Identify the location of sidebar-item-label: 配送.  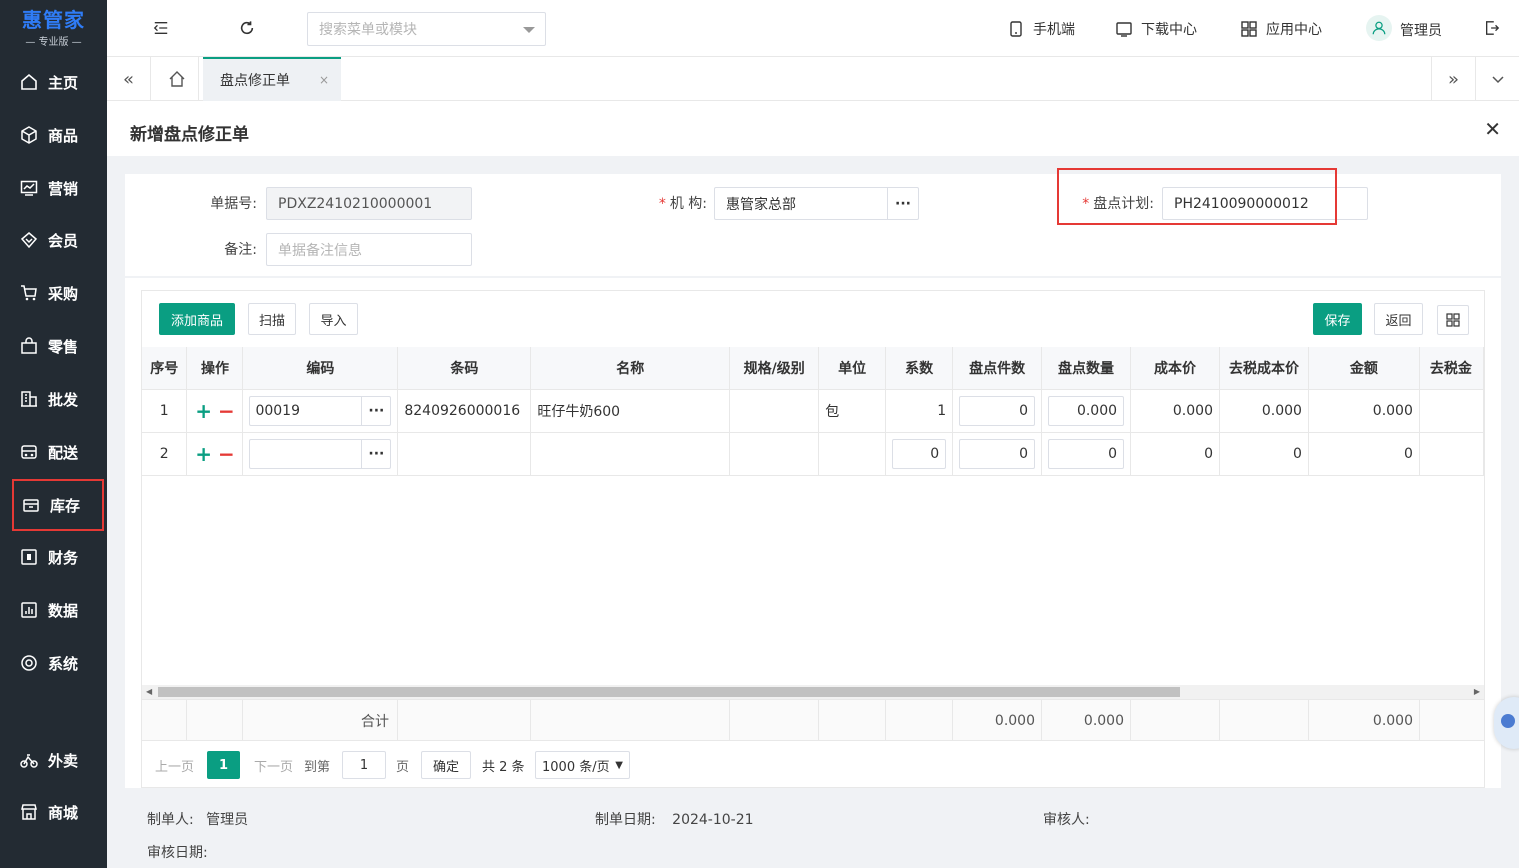
(63, 452).